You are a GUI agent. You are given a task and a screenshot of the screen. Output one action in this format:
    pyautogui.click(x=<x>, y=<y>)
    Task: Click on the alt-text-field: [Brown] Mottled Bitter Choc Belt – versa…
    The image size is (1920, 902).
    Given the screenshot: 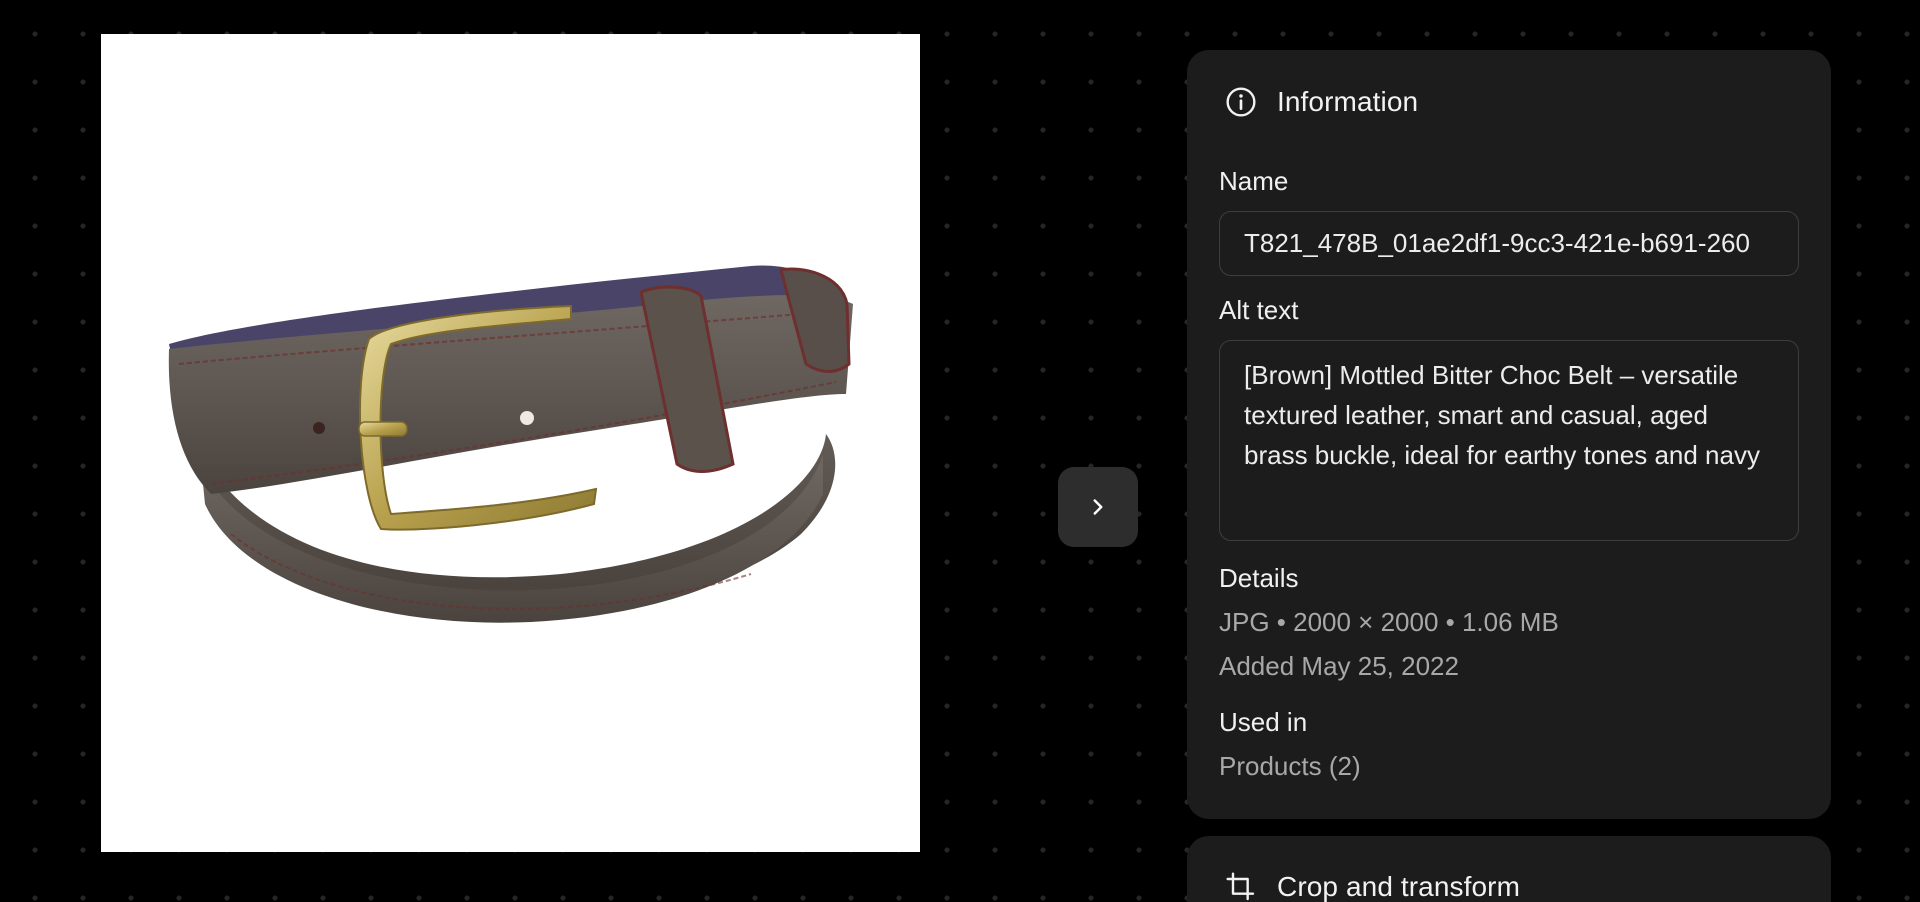 What is the action you would take?
    pyautogui.click(x=1509, y=440)
    